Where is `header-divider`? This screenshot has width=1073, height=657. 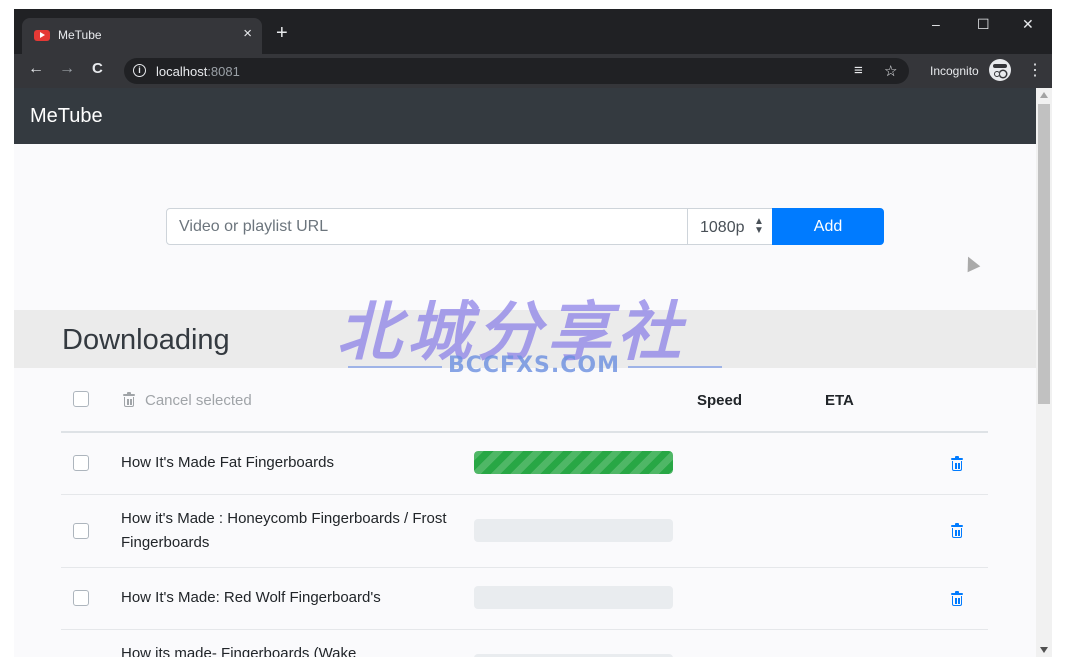
header-divider is located at coordinates (524, 432).